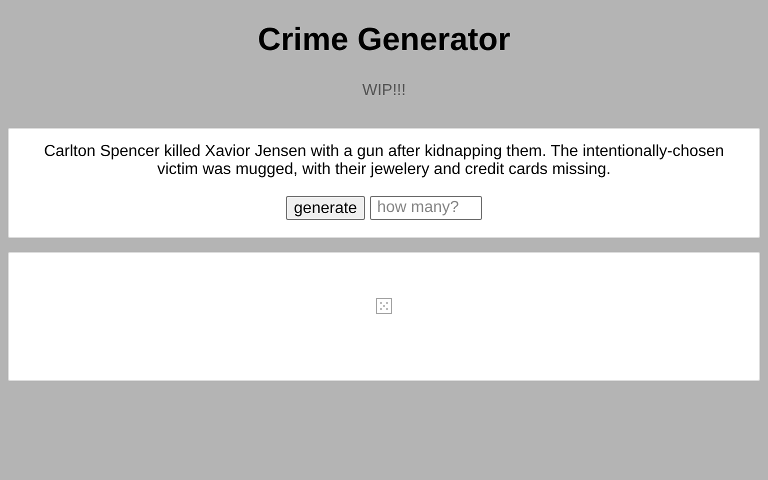 This screenshot has width=768, height=480. I want to click on count-field: how many?, so click(426, 208).